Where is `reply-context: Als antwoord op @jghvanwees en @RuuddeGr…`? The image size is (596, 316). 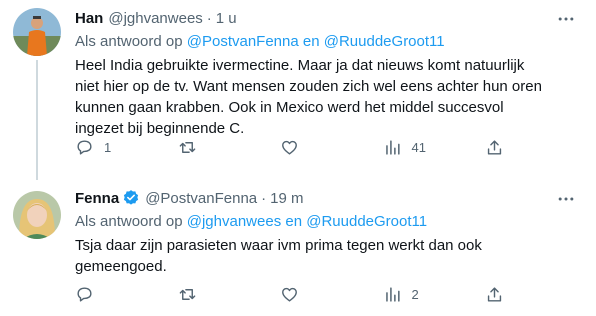
reply-context: Als antwoord op @jghvanwees en @RuuddeGr… is located at coordinates (325, 222).